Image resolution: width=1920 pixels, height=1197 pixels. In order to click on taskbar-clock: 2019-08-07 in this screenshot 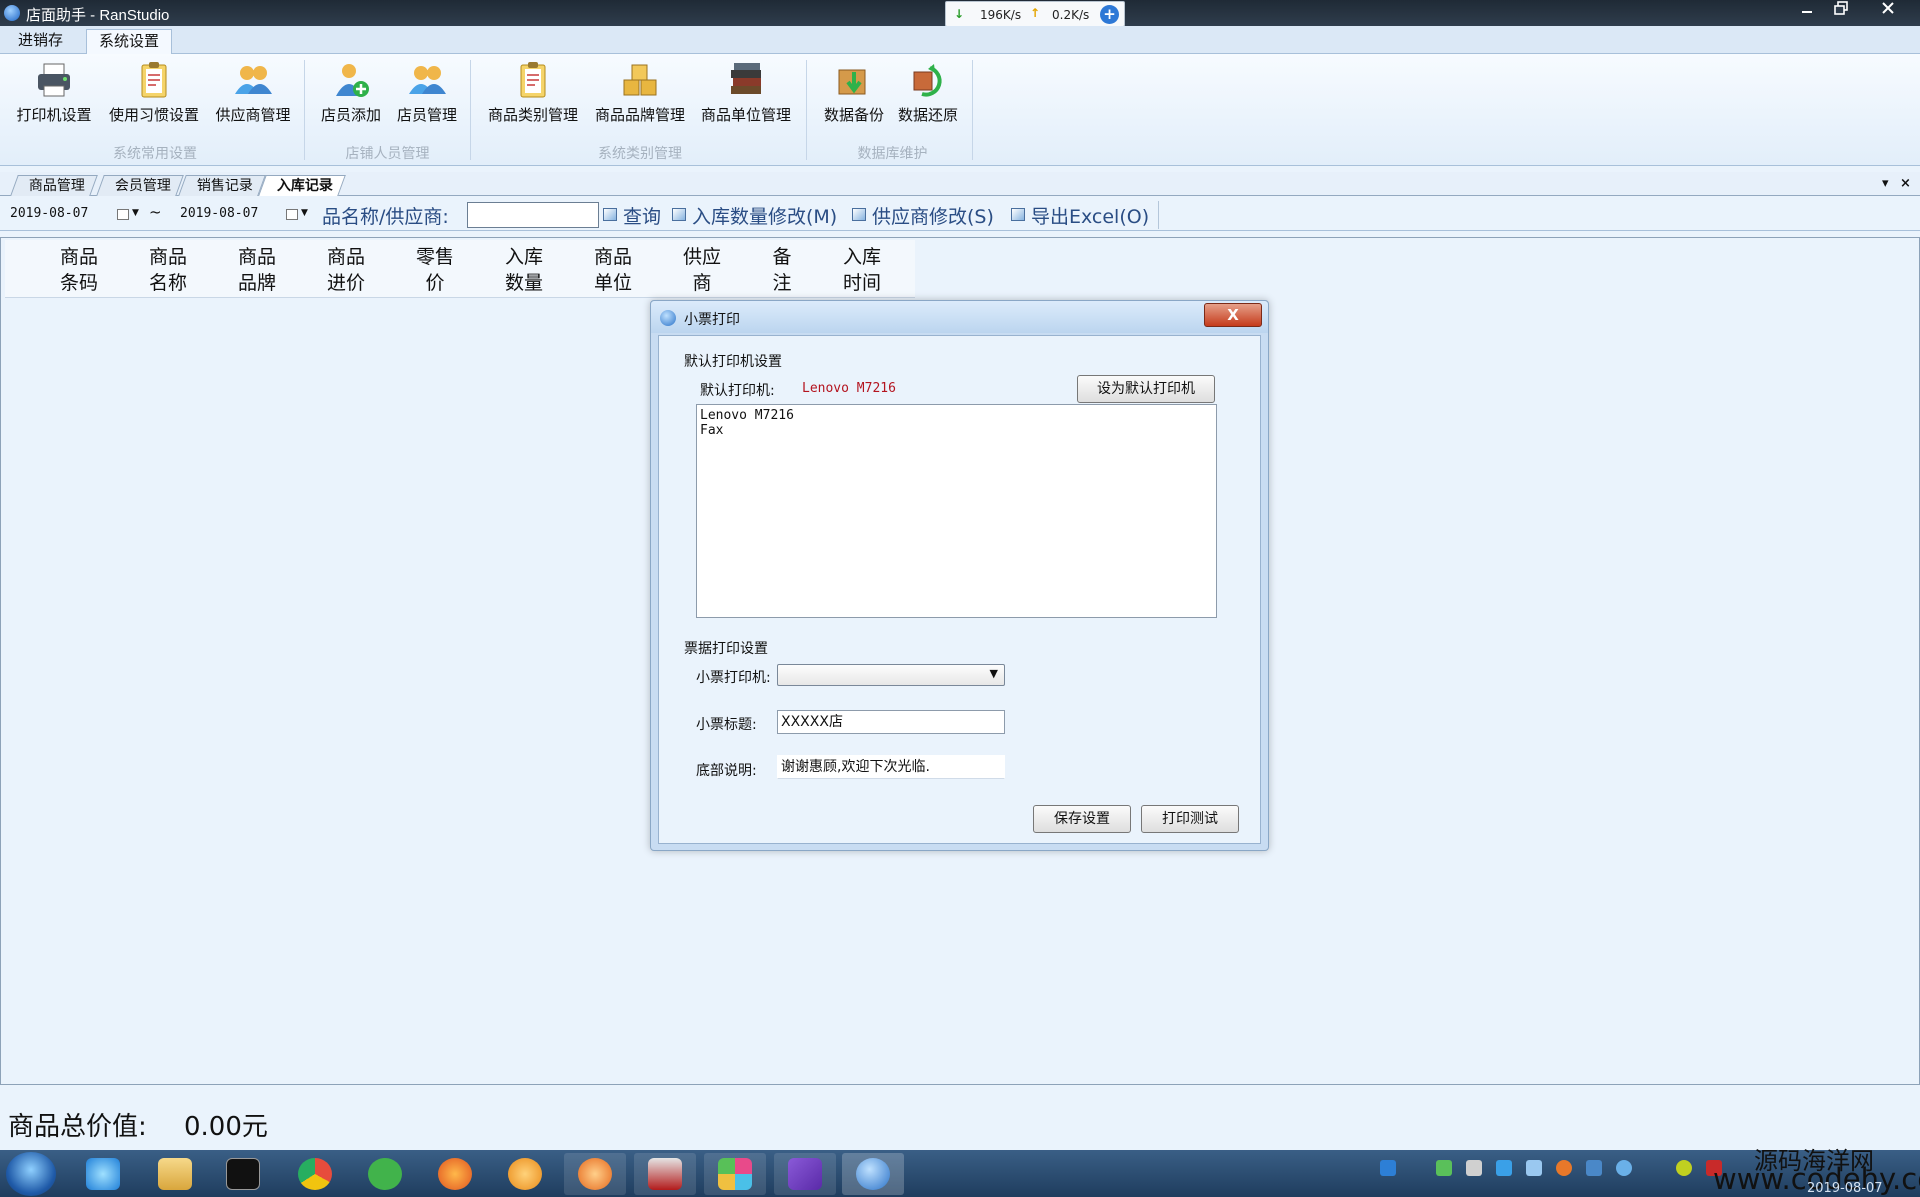, I will do `click(1845, 1188)`.